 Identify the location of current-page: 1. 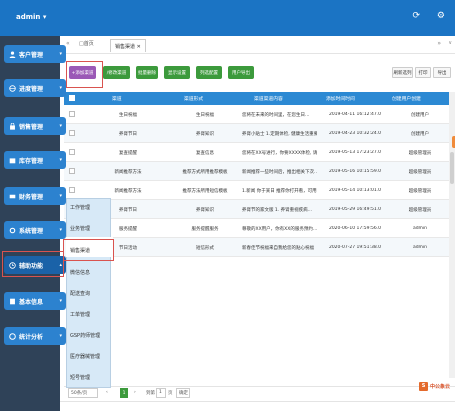
(124, 393).